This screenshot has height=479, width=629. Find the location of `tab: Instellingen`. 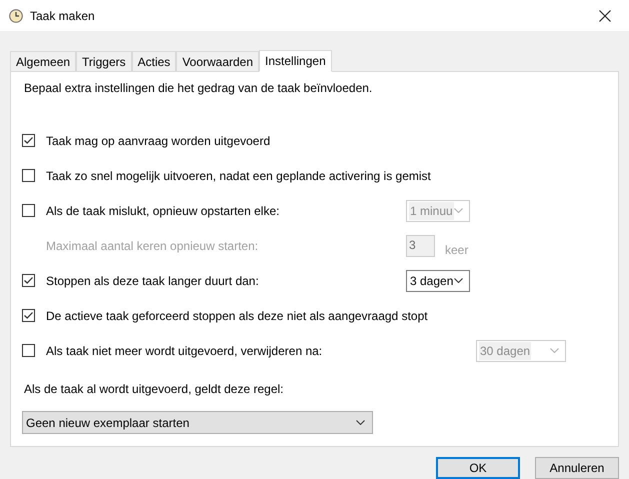

tab: Instellingen is located at coordinates (295, 61).